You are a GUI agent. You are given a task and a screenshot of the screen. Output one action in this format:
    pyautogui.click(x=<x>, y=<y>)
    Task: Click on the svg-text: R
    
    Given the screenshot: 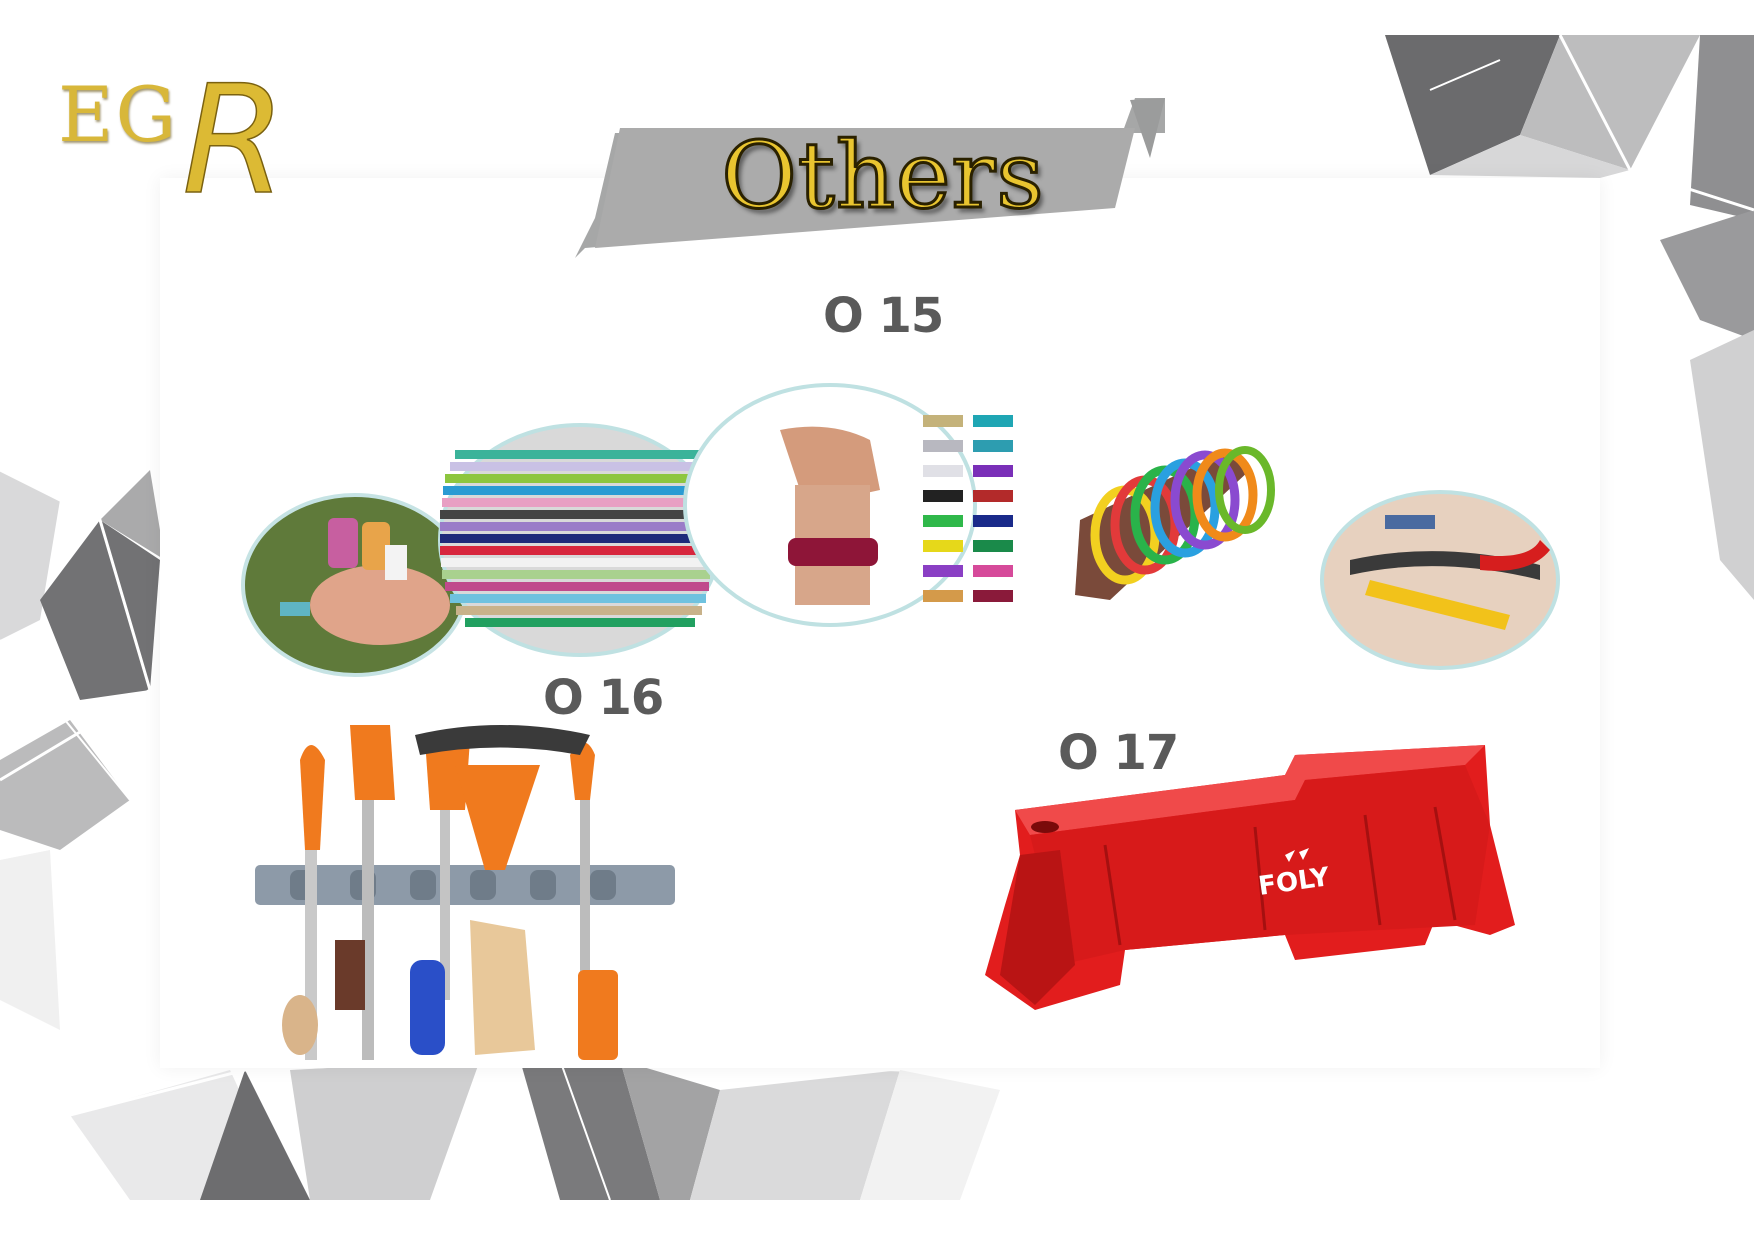 What is the action you would take?
    pyautogui.click(x=234, y=142)
    